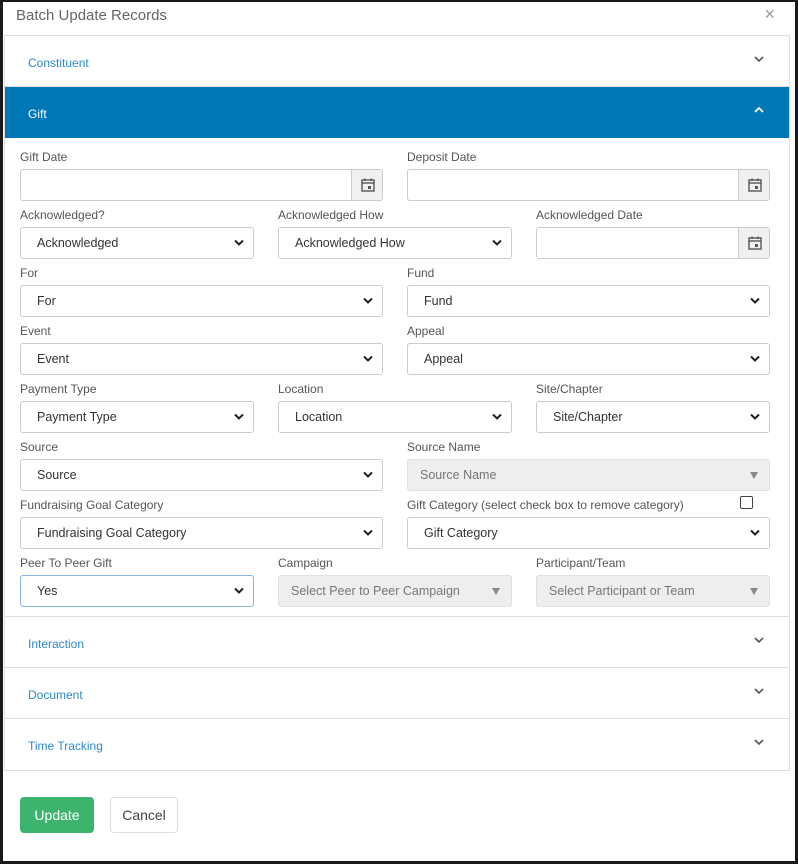  Describe the element at coordinates (588, 533) in the screenshot. I see `gift-category-select: Gift Category` at that location.